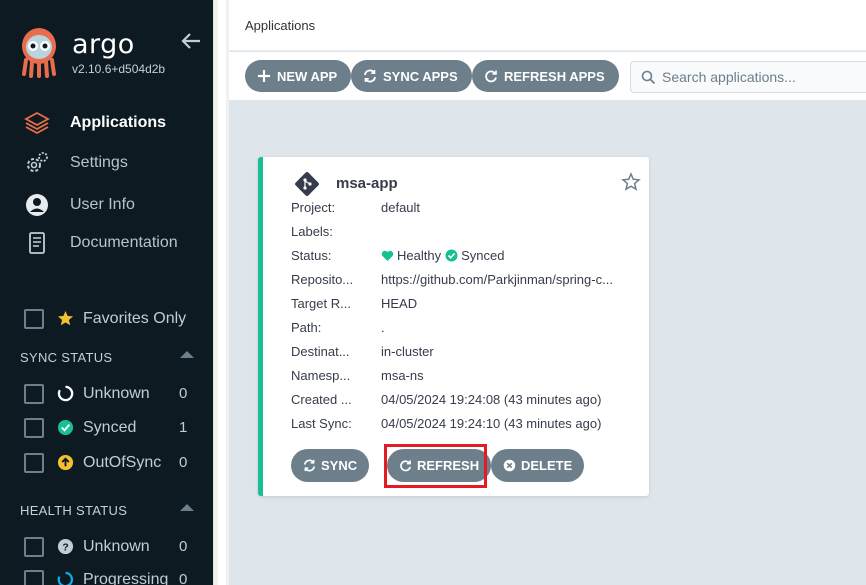 This screenshot has width=866, height=585. What do you see at coordinates (126, 578) in the screenshot?
I see `filter-label: Progressing` at bounding box center [126, 578].